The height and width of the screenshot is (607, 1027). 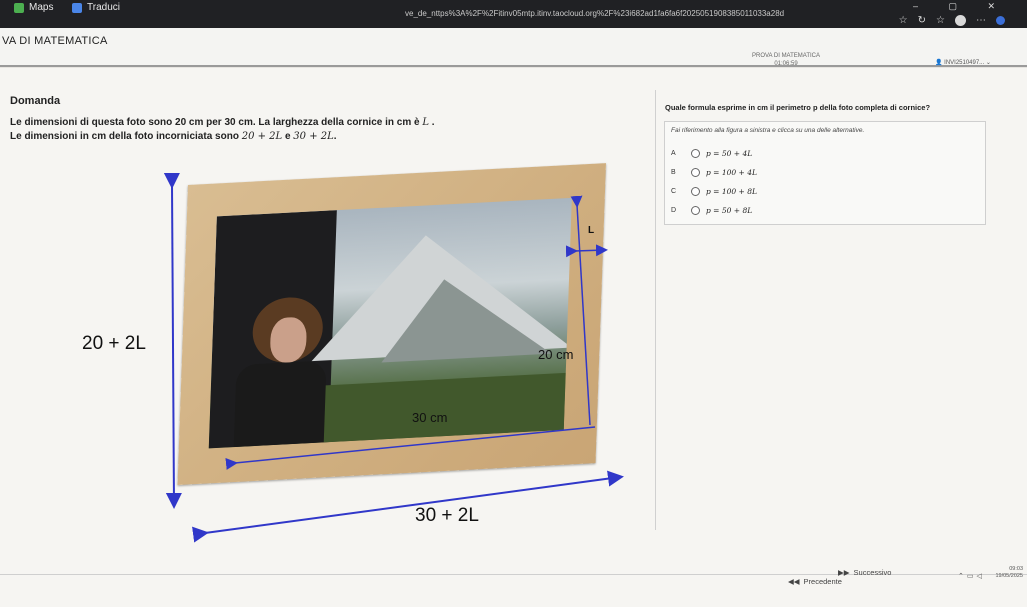 I want to click on label-frame-width: L, so click(x=591, y=230).